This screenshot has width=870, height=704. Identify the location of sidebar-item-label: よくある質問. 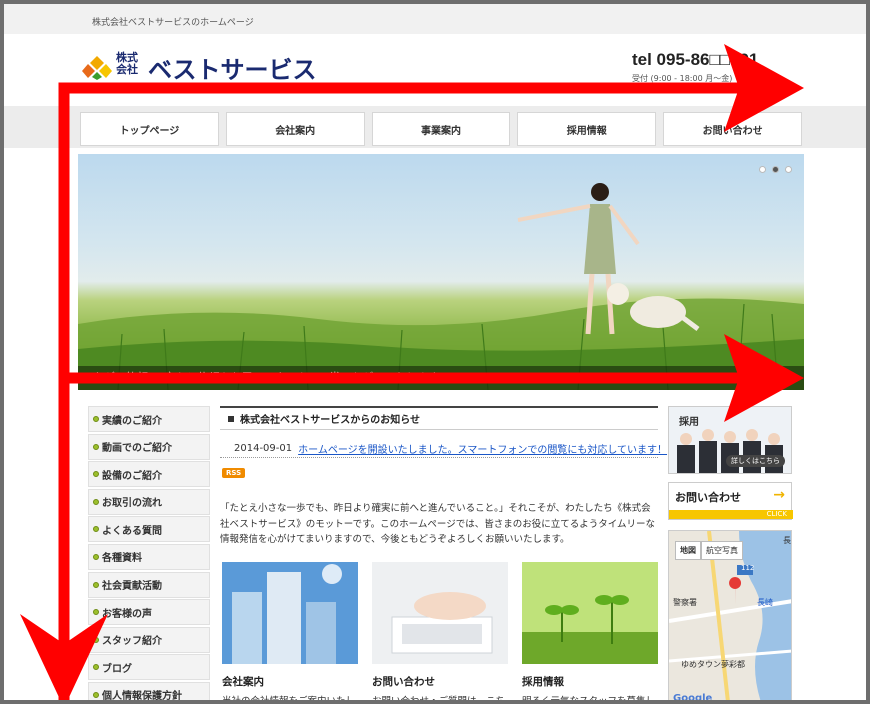
(132, 531).